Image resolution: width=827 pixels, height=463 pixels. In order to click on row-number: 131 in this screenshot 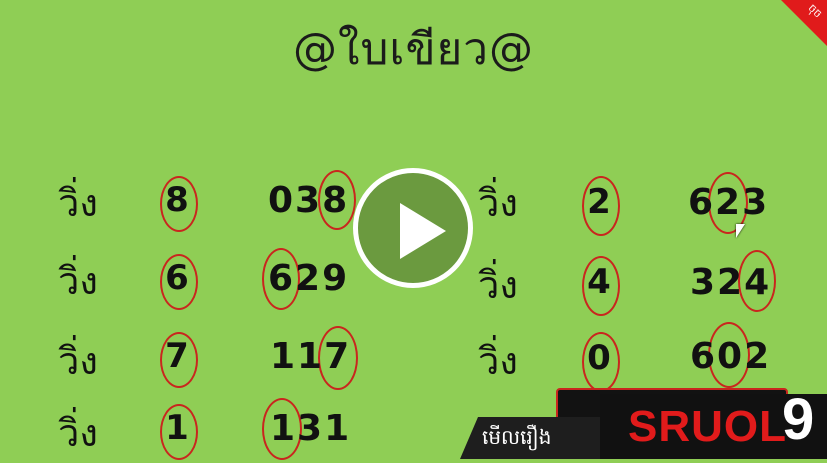, I will do `click(311, 428)`.